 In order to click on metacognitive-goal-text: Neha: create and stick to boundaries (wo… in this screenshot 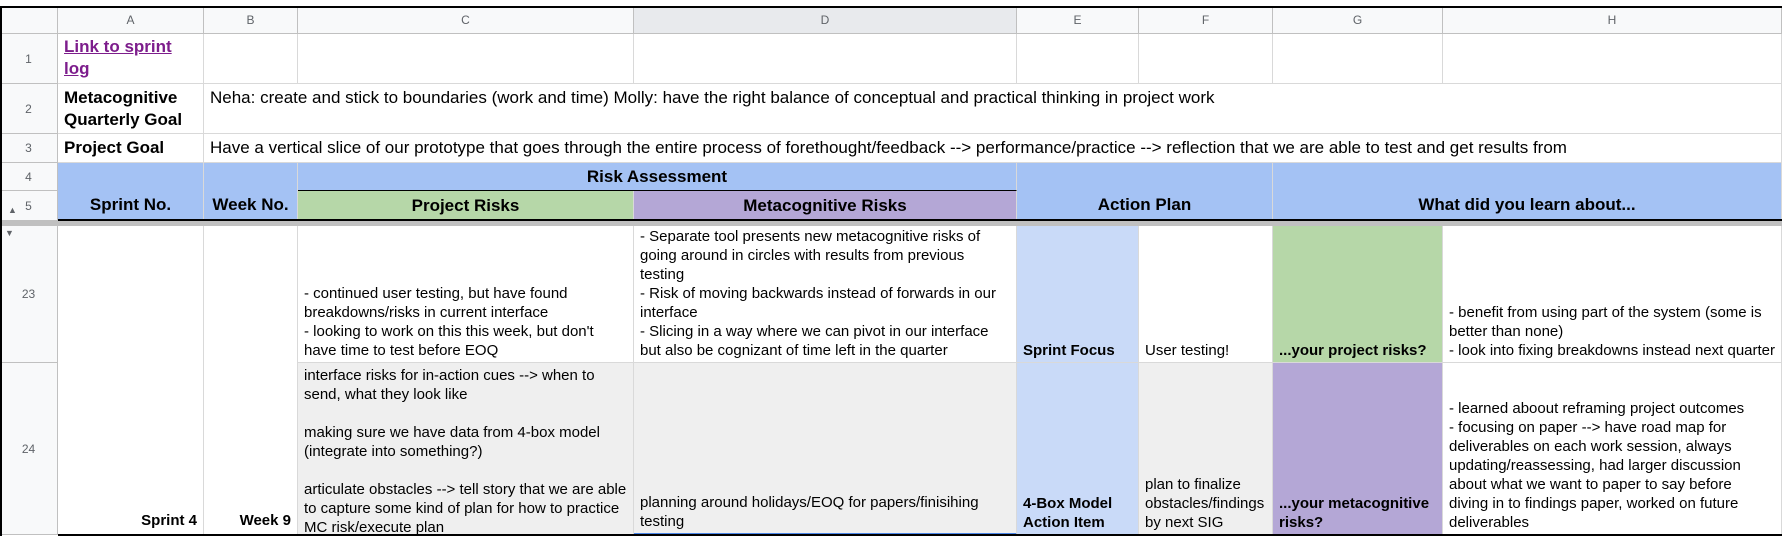, I will do `click(993, 109)`.